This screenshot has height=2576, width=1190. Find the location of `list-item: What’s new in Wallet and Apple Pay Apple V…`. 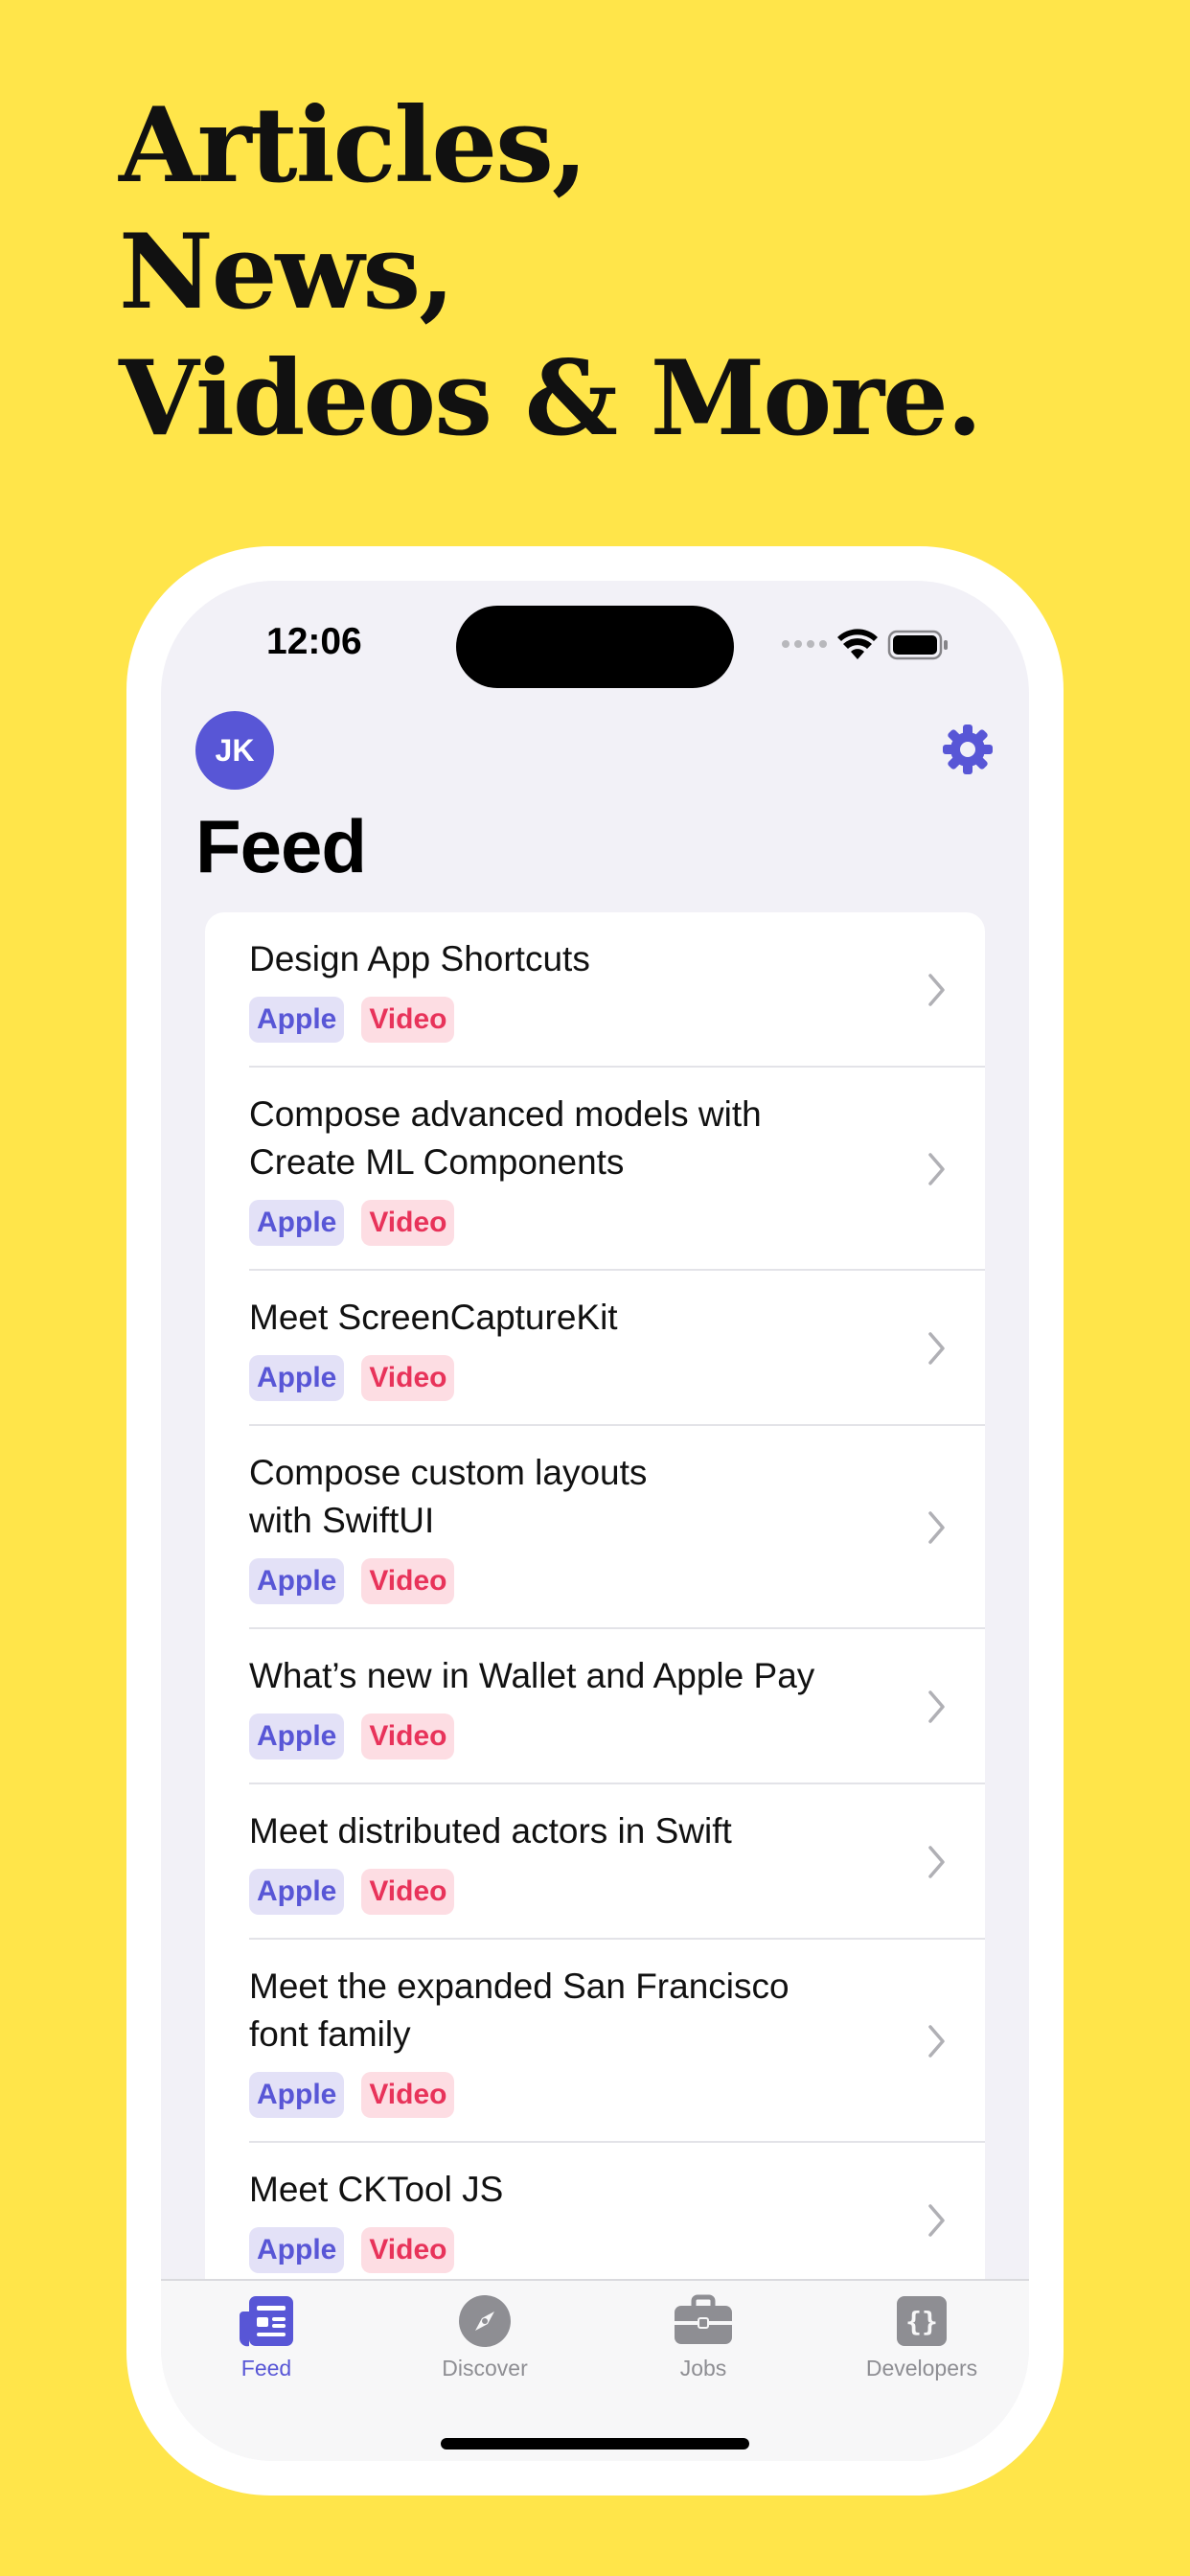

list-item: What’s new in Wallet and Apple Pay Apple V… is located at coordinates (595, 1706).